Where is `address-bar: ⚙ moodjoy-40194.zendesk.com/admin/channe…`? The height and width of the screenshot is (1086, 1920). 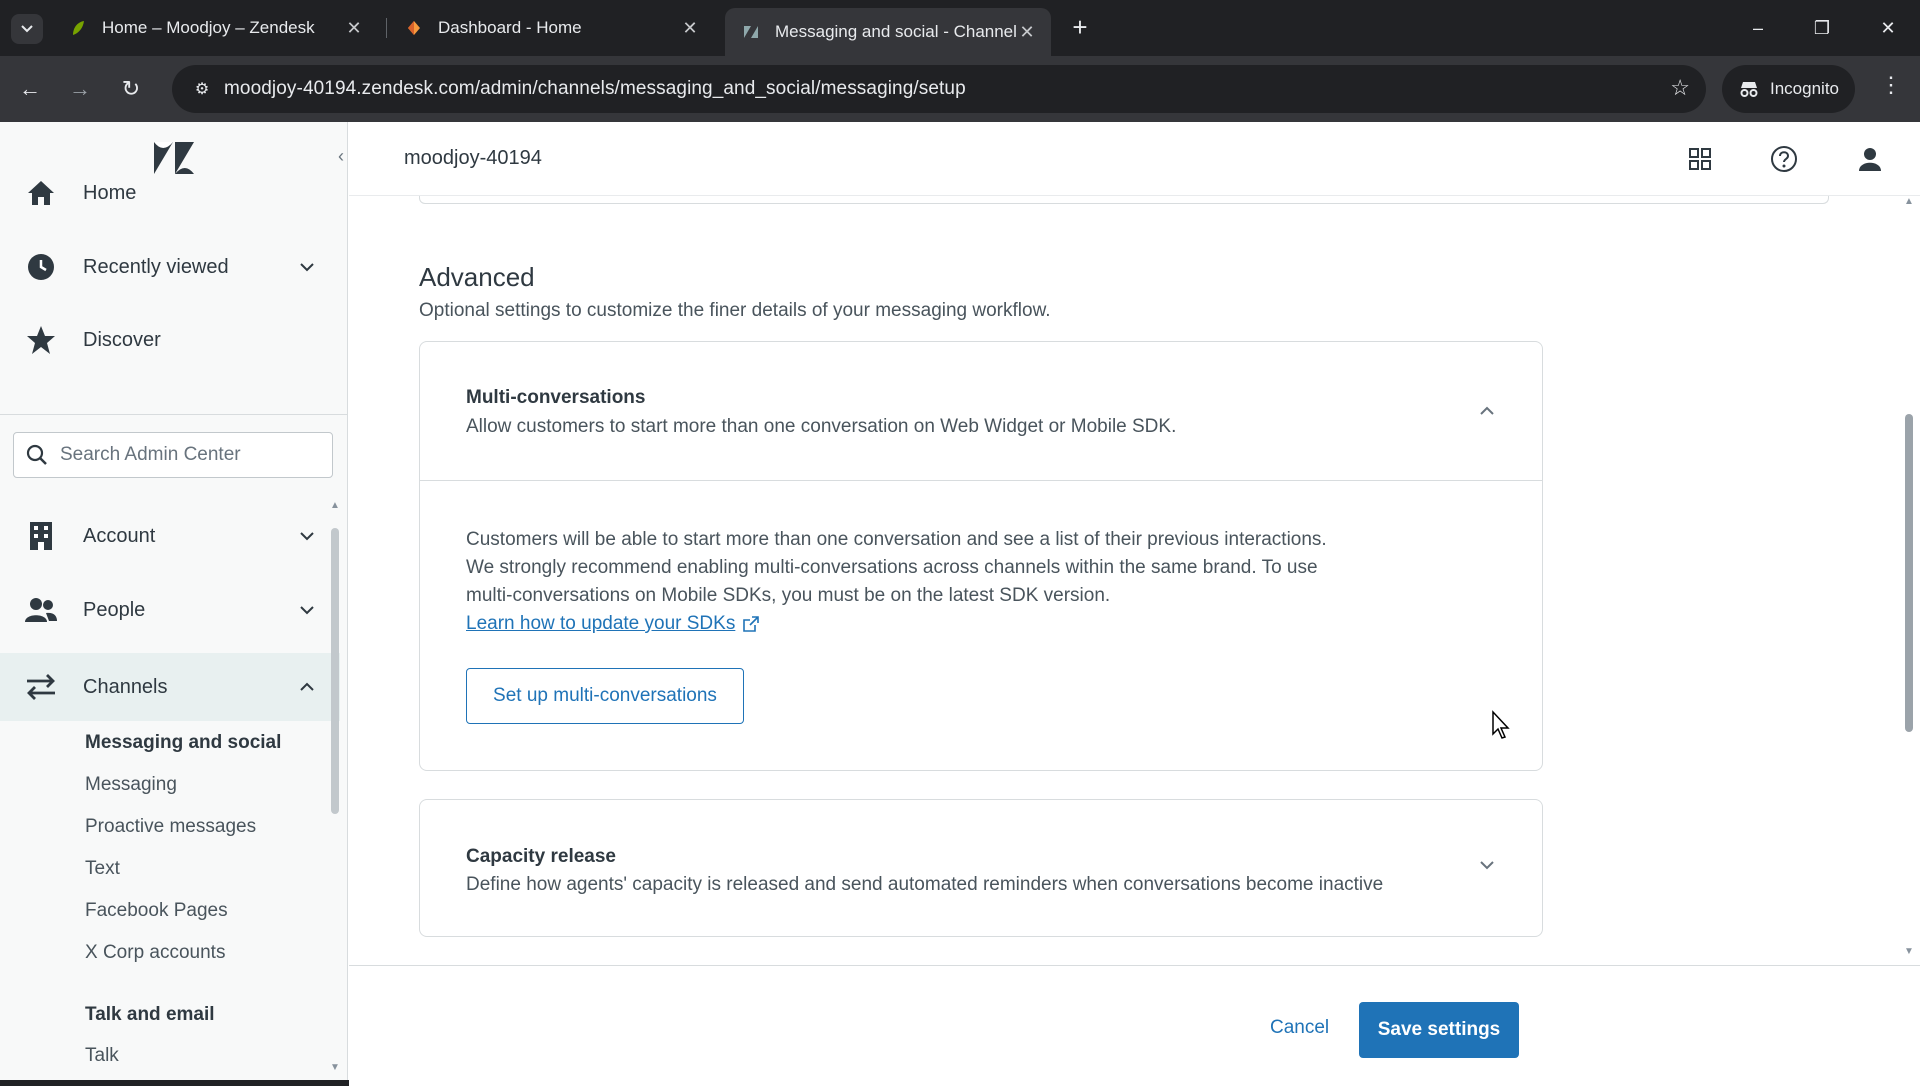 address-bar: ⚙ moodjoy-40194.zendesk.com/admin/channe… is located at coordinates (939, 89).